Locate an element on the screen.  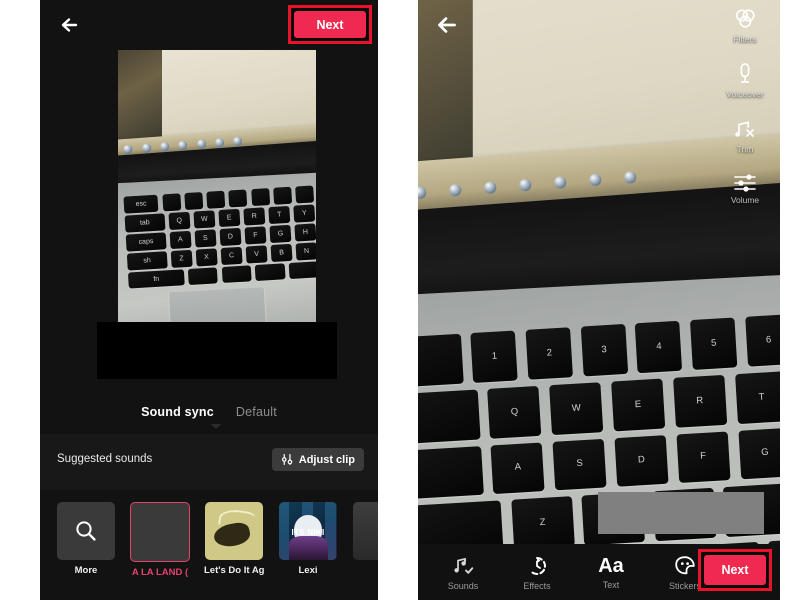
sound-mode-tabs: Sound sync Default is located at coordinates (209, 412).